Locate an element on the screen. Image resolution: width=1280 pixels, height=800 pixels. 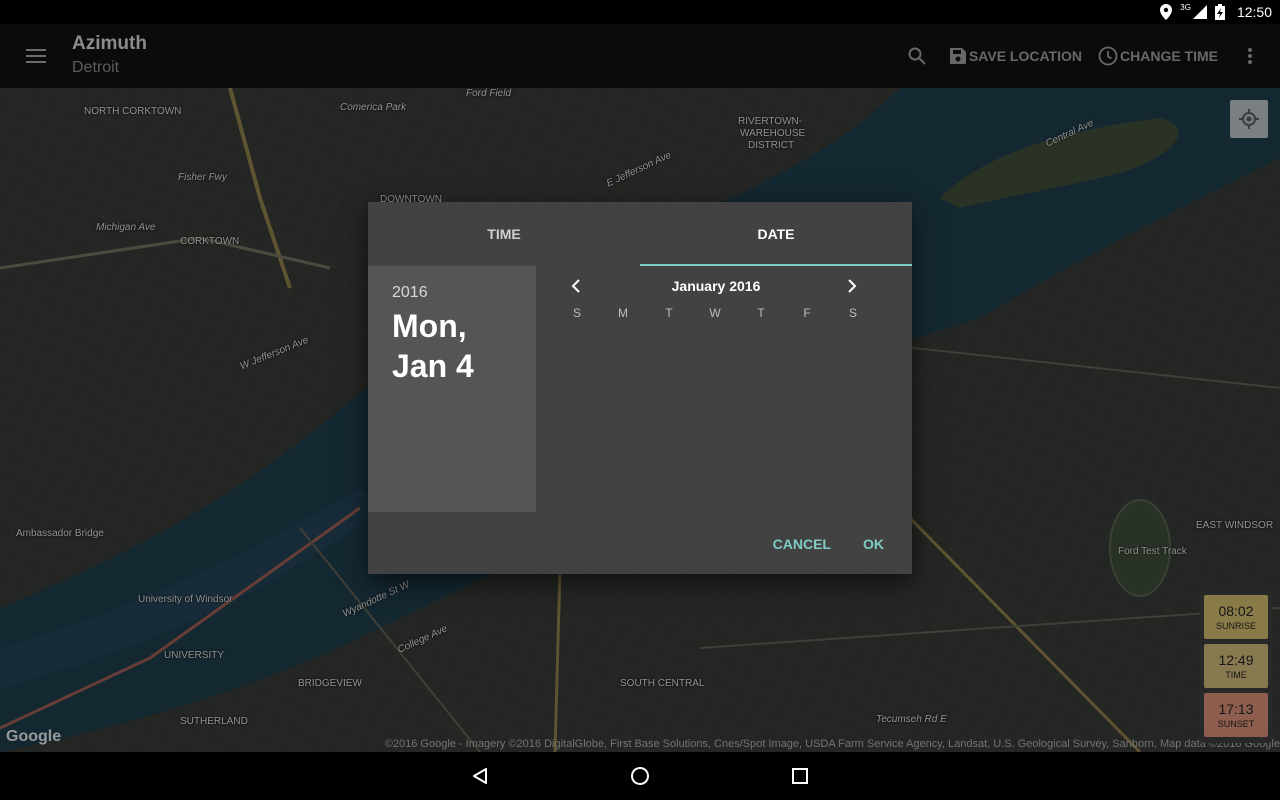
battery-charging-icon is located at coordinates (1219, 12).